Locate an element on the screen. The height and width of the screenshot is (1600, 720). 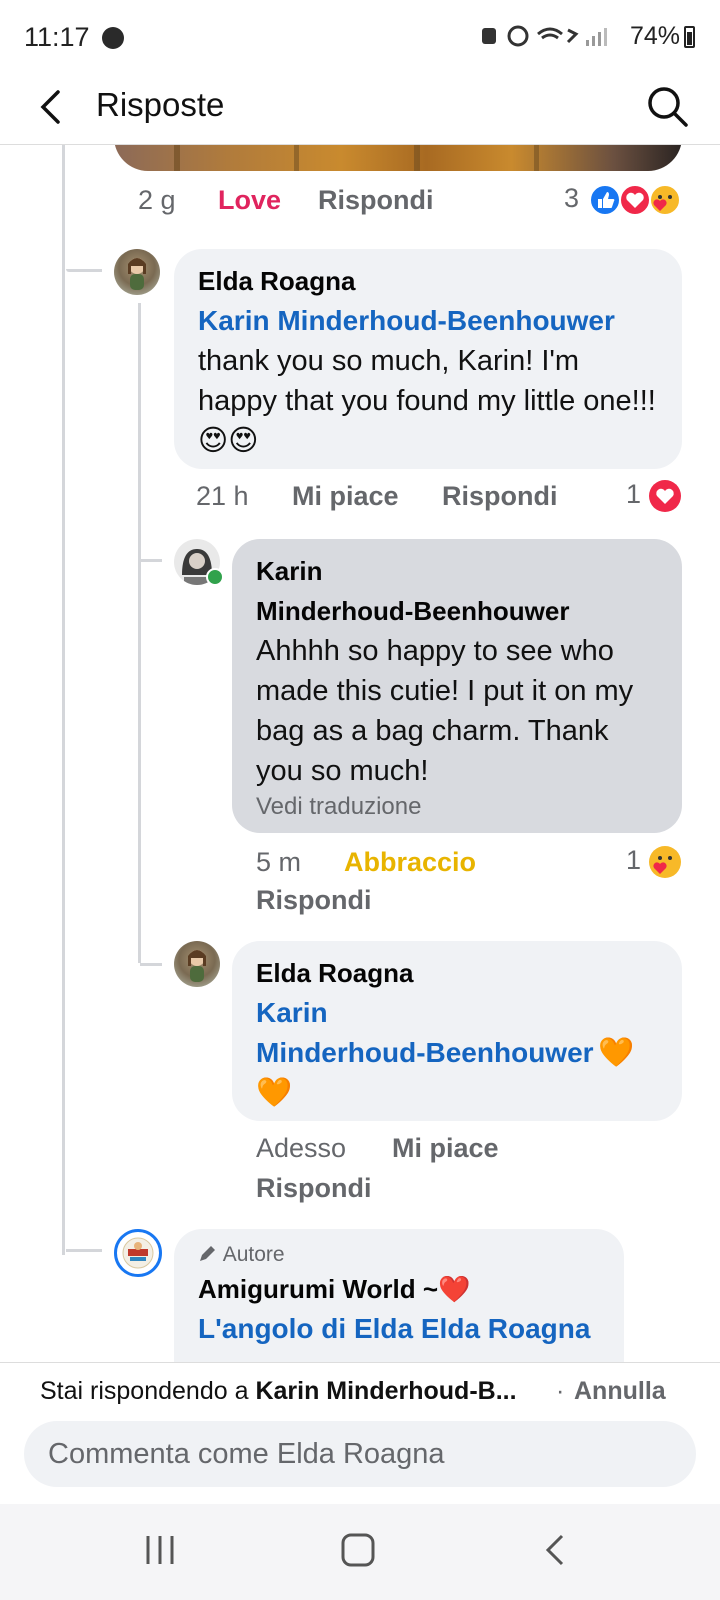
home-button is located at coordinates (358, 1550).